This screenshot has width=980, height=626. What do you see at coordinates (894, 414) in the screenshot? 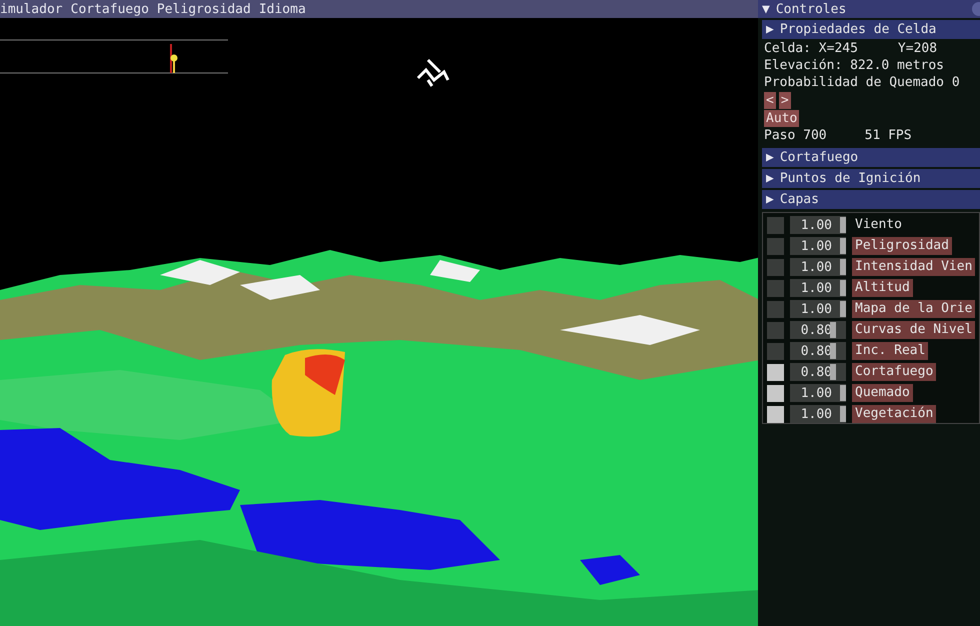
I see `layer-label: Vegetación` at bounding box center [894, 414].